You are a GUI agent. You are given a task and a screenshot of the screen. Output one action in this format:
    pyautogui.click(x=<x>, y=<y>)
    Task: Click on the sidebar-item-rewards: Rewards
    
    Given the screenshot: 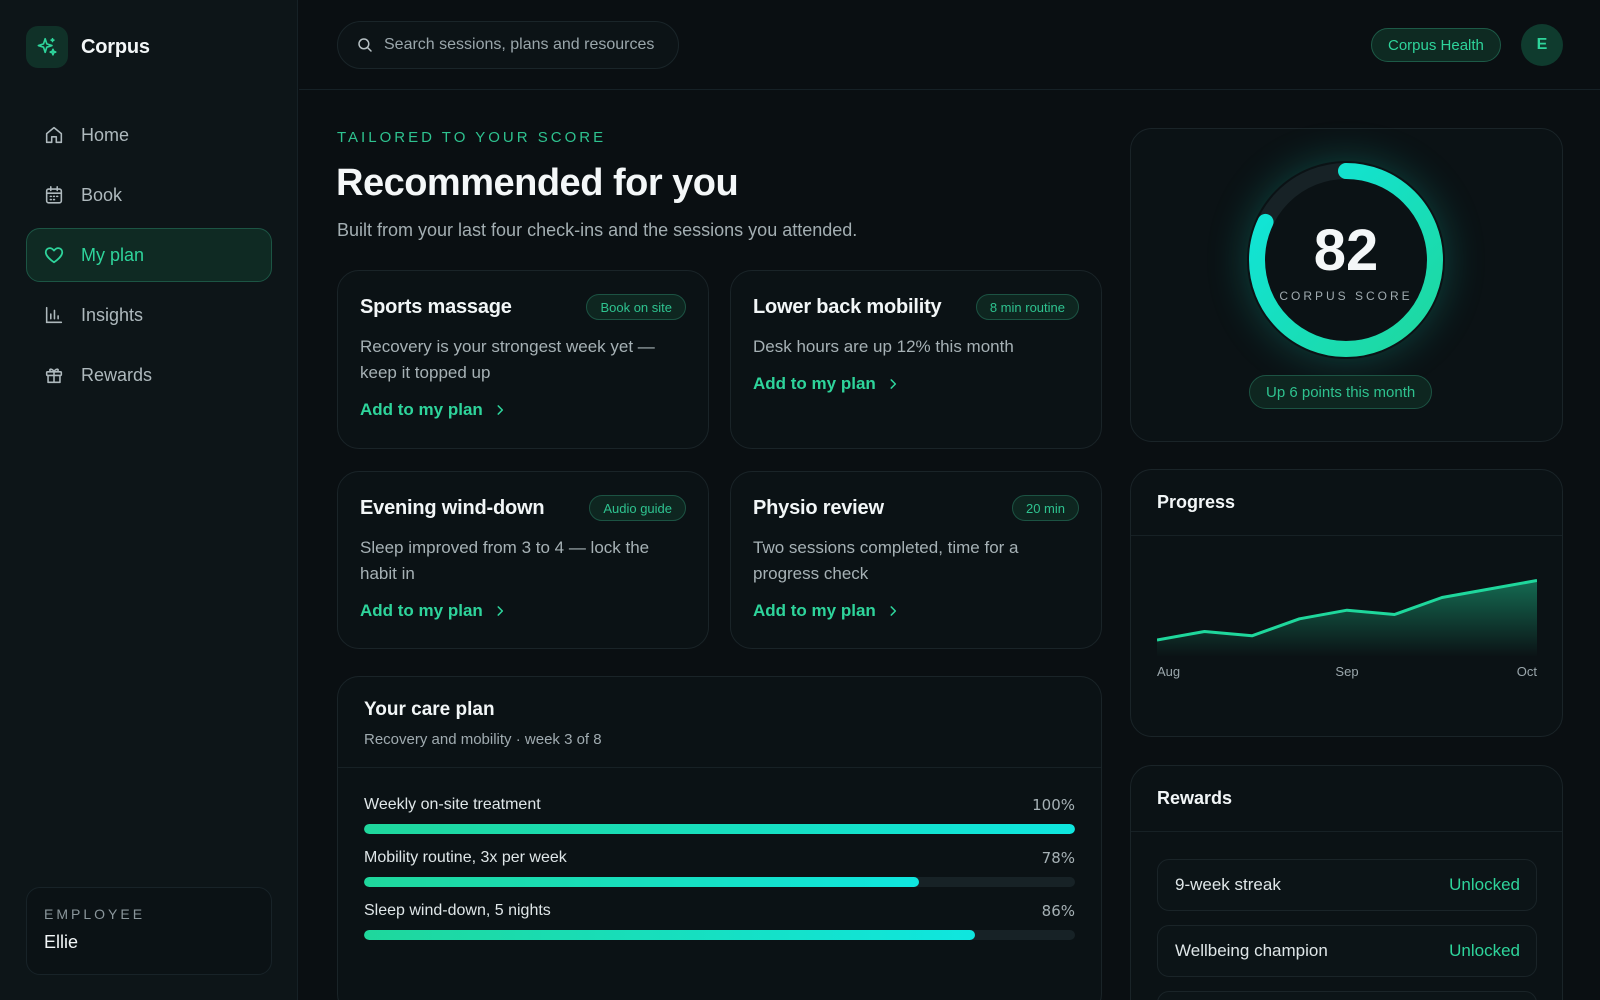 What is the action you would take?
    pyautogui.click(x=149, y=375)
    